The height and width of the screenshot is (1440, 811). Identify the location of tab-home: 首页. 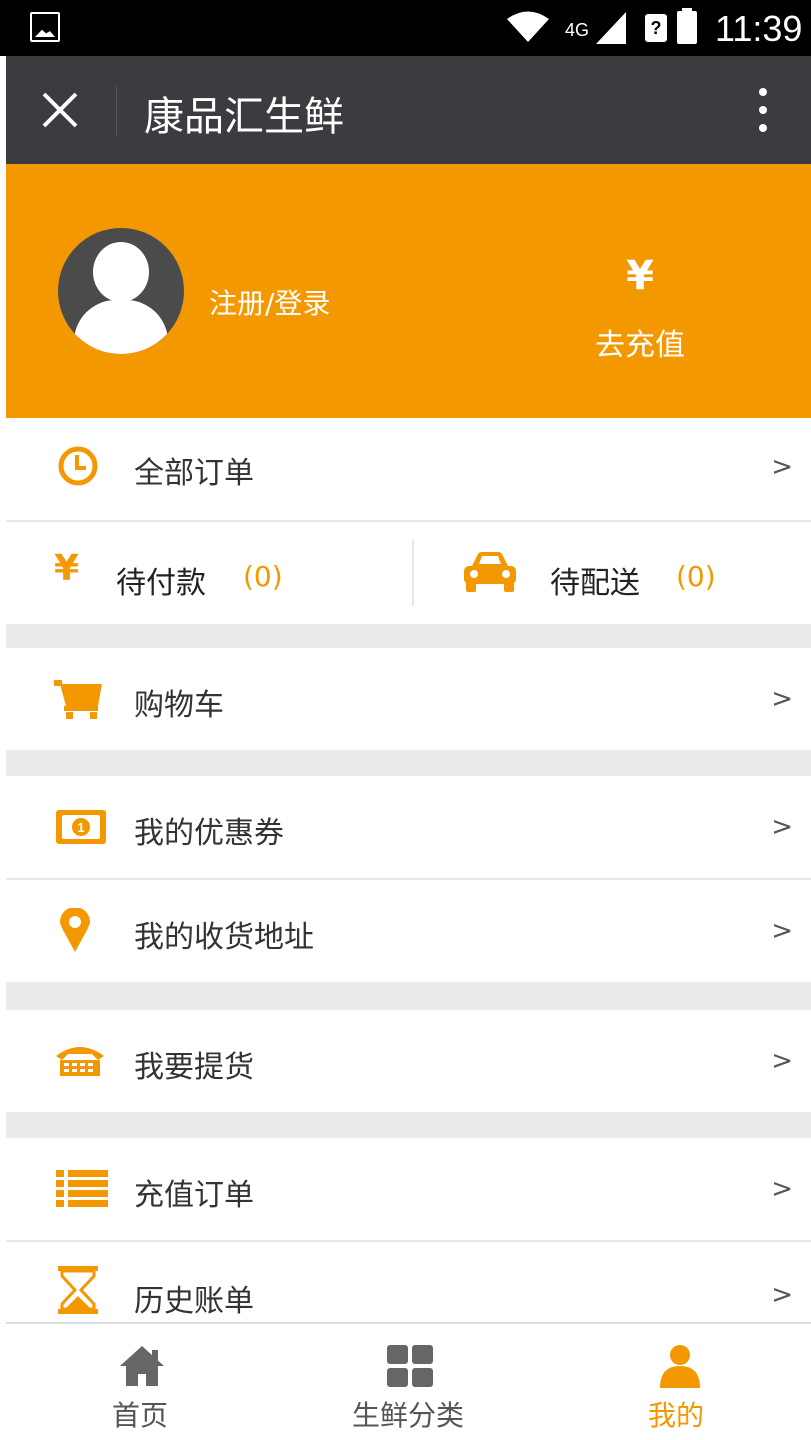
(140, 1382).